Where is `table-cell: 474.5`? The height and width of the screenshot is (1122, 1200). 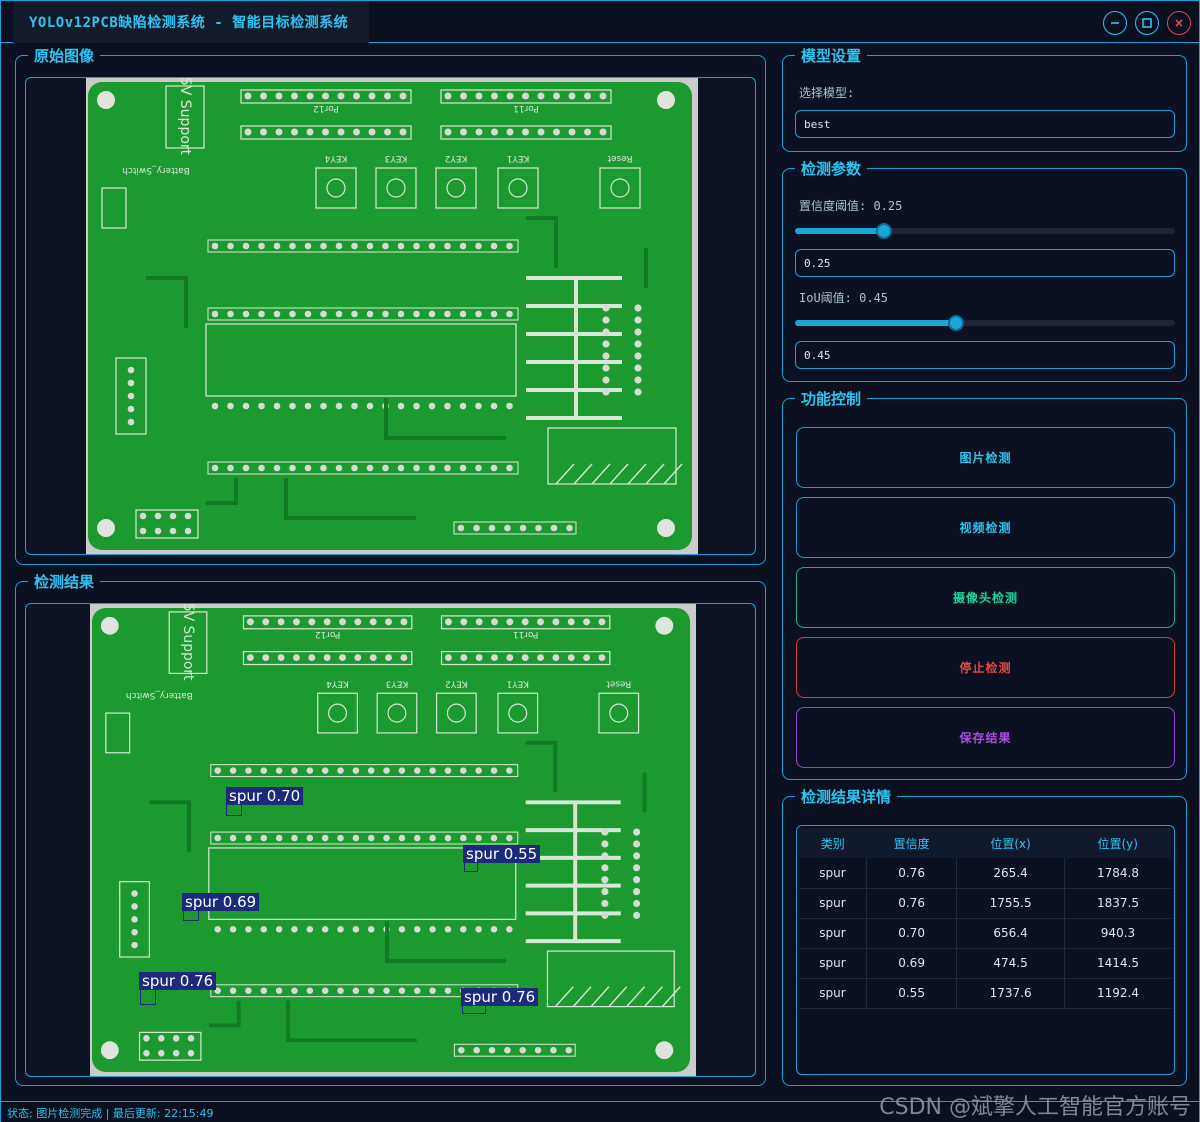 table-cell: 474.5 is located at coordinates (1010, 963).